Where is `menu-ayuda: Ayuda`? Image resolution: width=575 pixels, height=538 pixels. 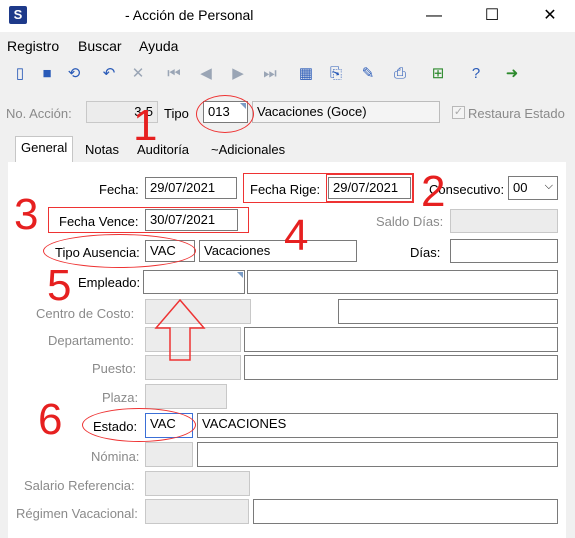 menu-ayuda: Ayuda is located at coordinates (158, 46).